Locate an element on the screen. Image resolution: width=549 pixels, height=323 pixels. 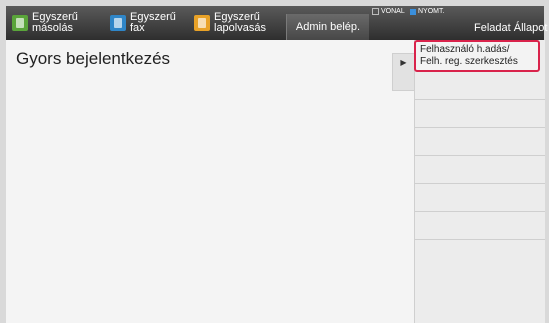
scan-icon is located at coordinates (202, 23).